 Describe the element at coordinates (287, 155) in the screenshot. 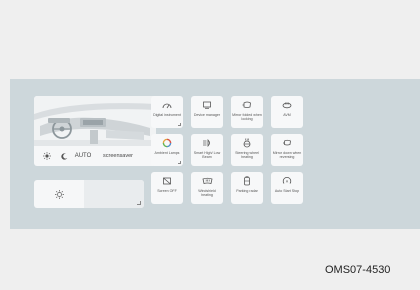

I see `tile-label: Mirror down when reversing` at that location.